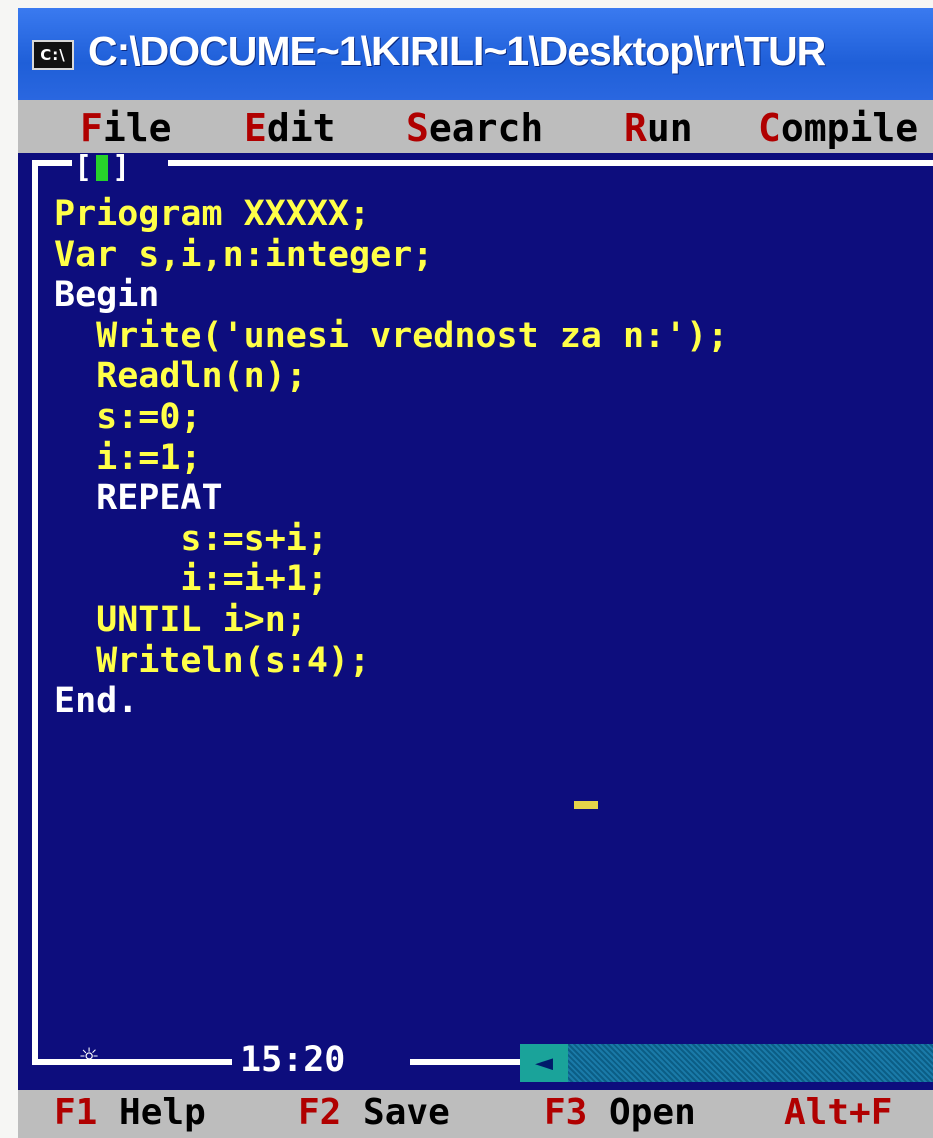  What do you see at coordinates (76, 1112) in the screenshot?
I see `f1-key: F1` at bounding box center [76, 1112].